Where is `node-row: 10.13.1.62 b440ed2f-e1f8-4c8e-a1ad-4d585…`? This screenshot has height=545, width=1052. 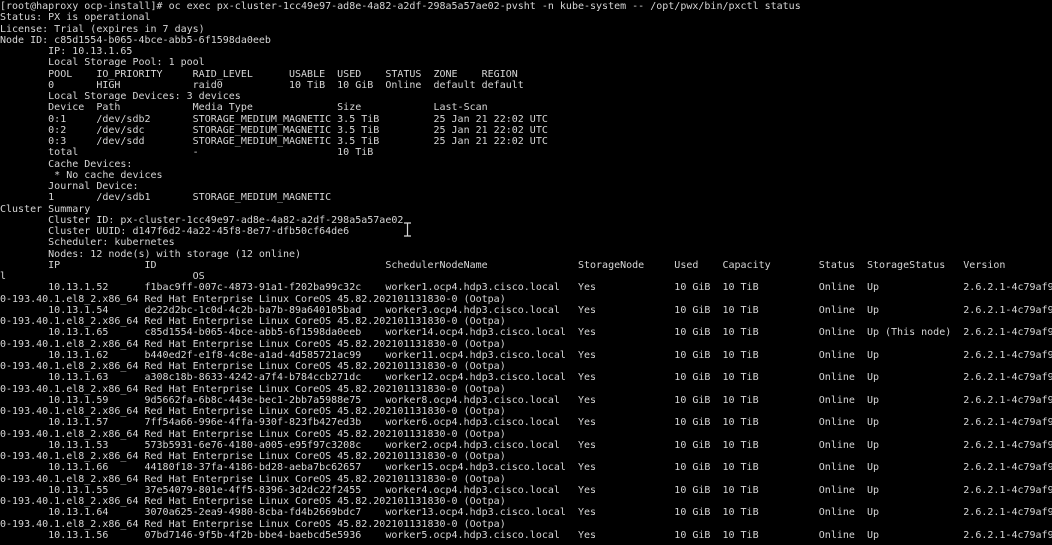 node-row: 10.13.1.62 b440ed2f-e1f8-4c8e-a1ad-4d585… is located at coordinates (526, 355).